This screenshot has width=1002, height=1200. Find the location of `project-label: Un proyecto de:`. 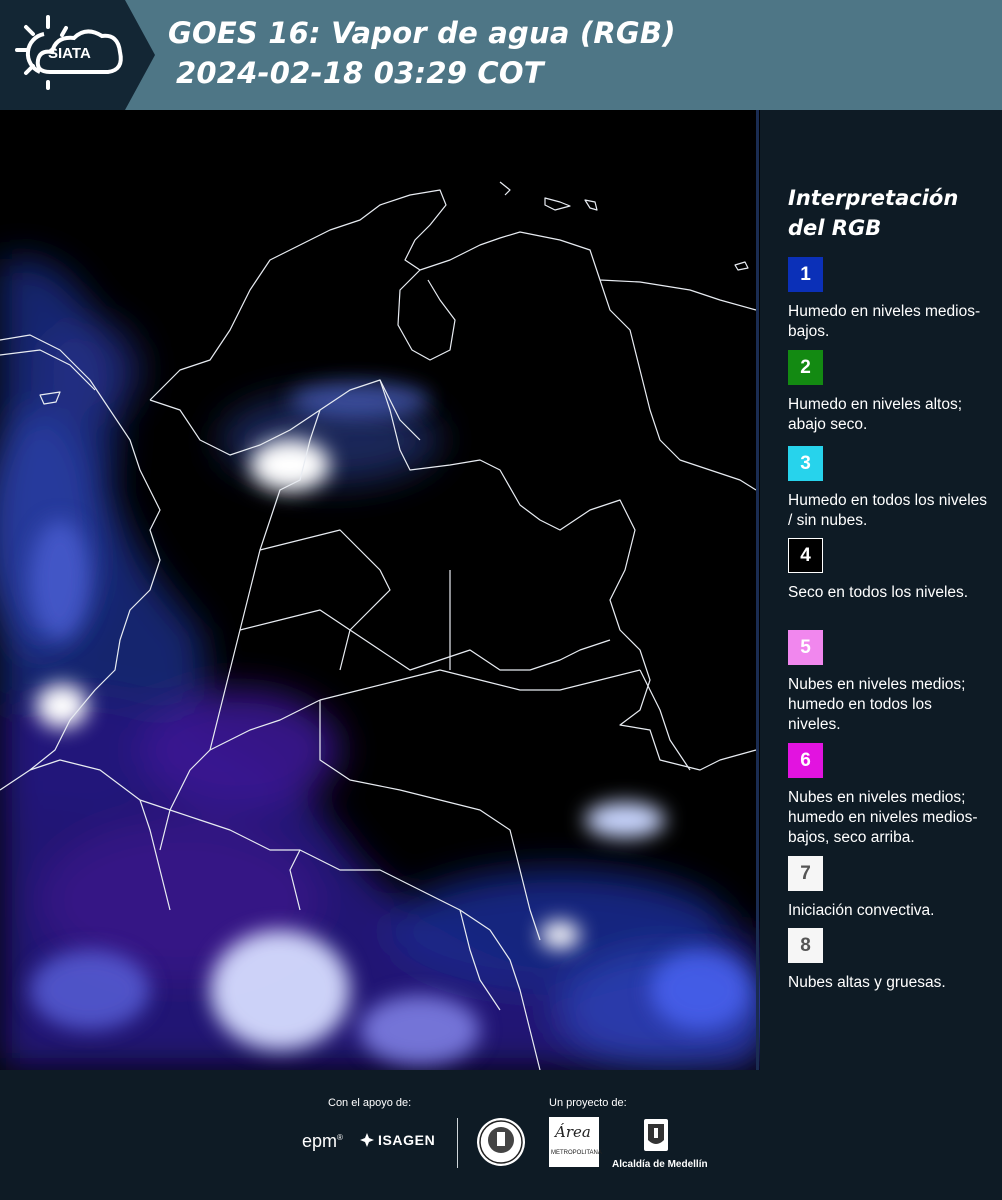

project-label: Un proyecto de: is located at coordinates (588, 1103).